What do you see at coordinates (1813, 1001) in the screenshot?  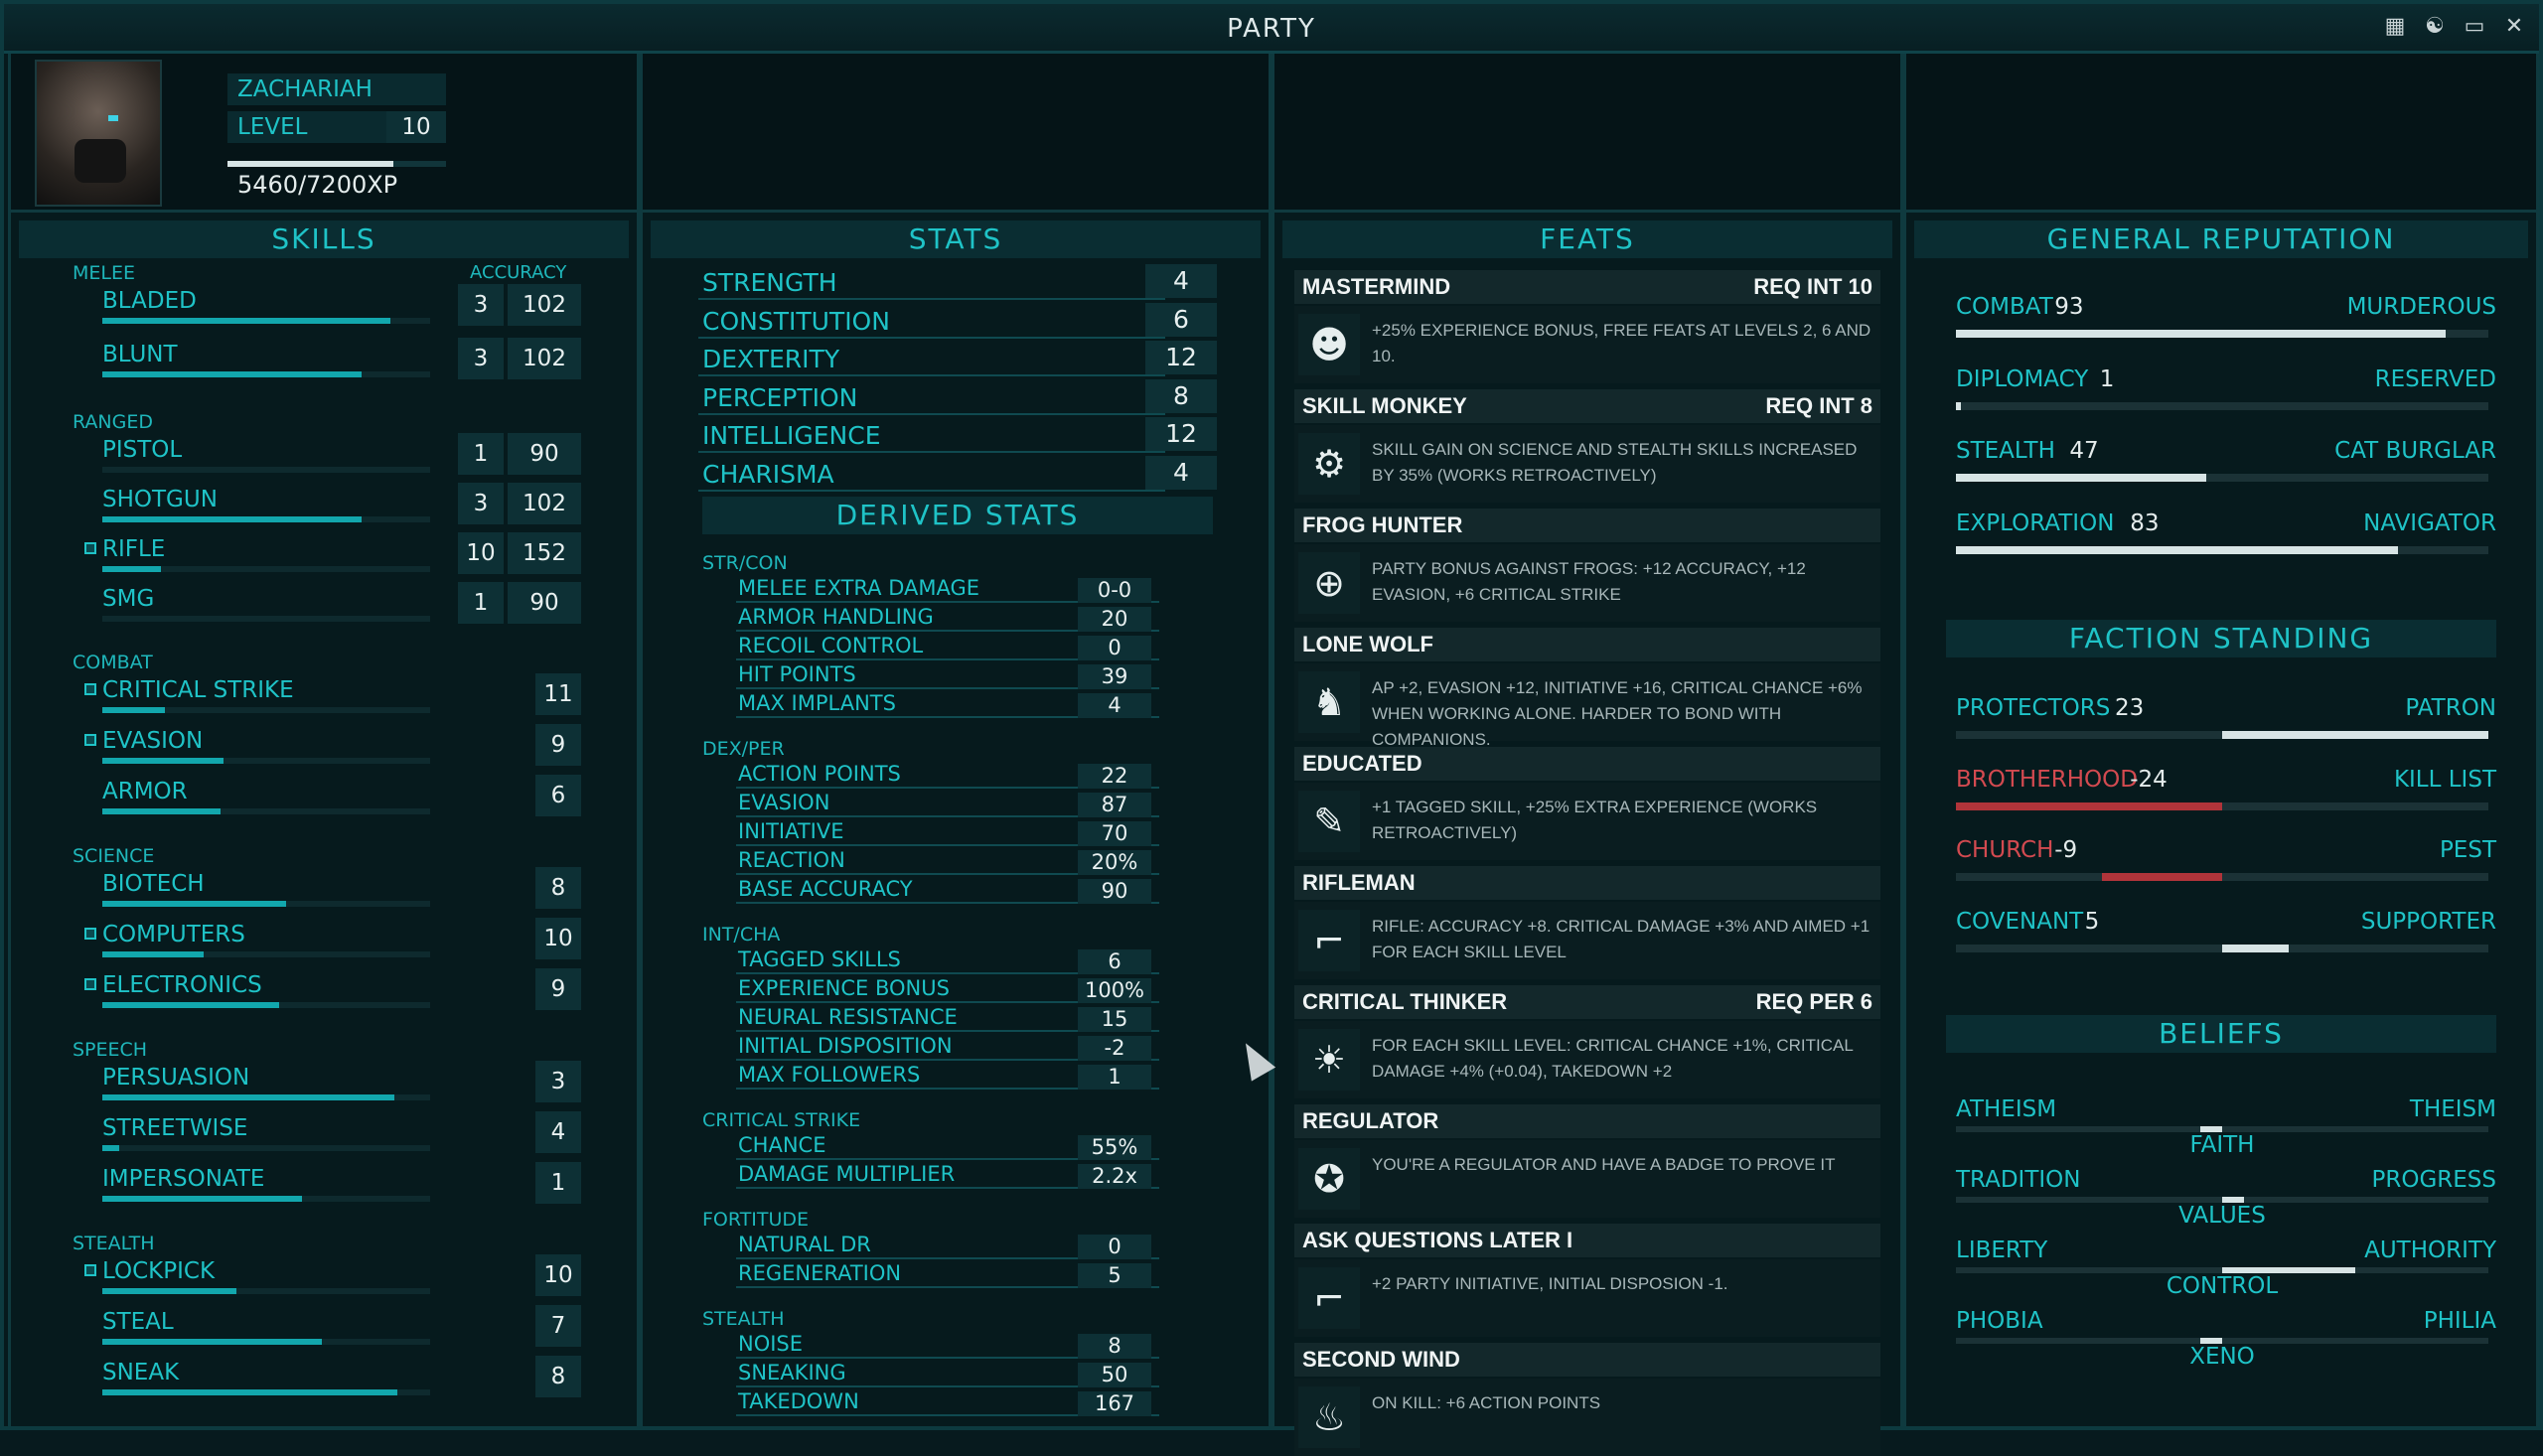 I see `feat-requirement: REQ PER 6` at bounding box center [1813, 1001].